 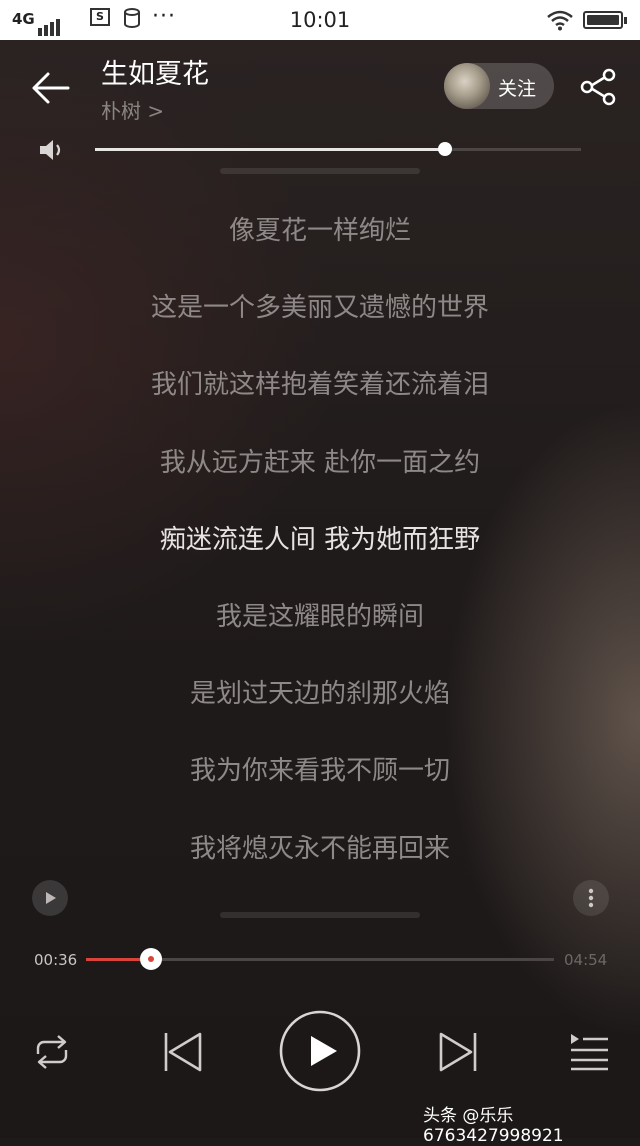 I want to click on lyric-line-current: 痴迷流连人间 我为她而狂野, so click(x=320, y=537).